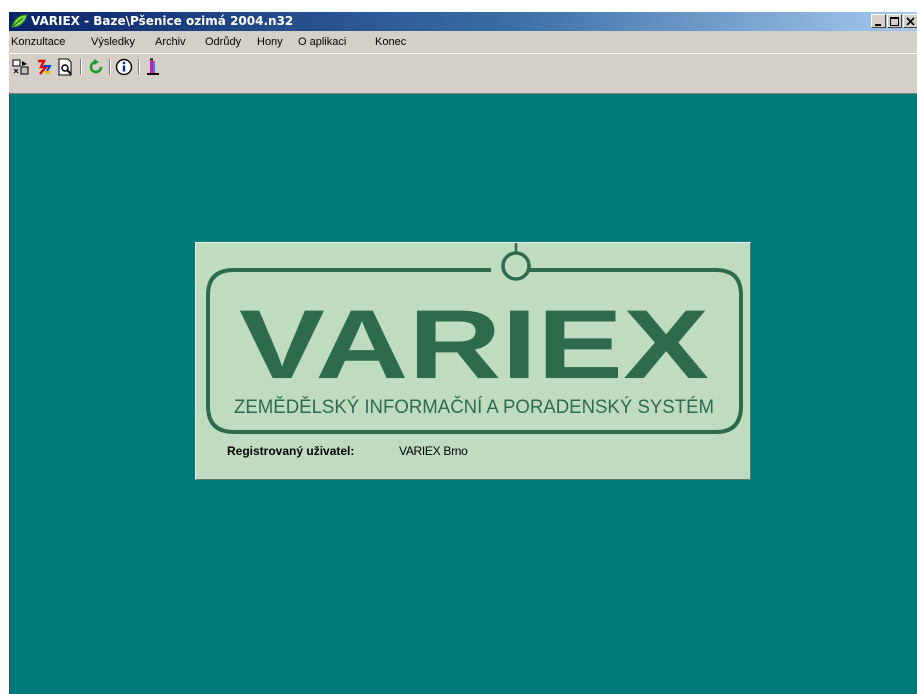 The image size is (917, 694). I want to click on config-icon, so click(21, 67).